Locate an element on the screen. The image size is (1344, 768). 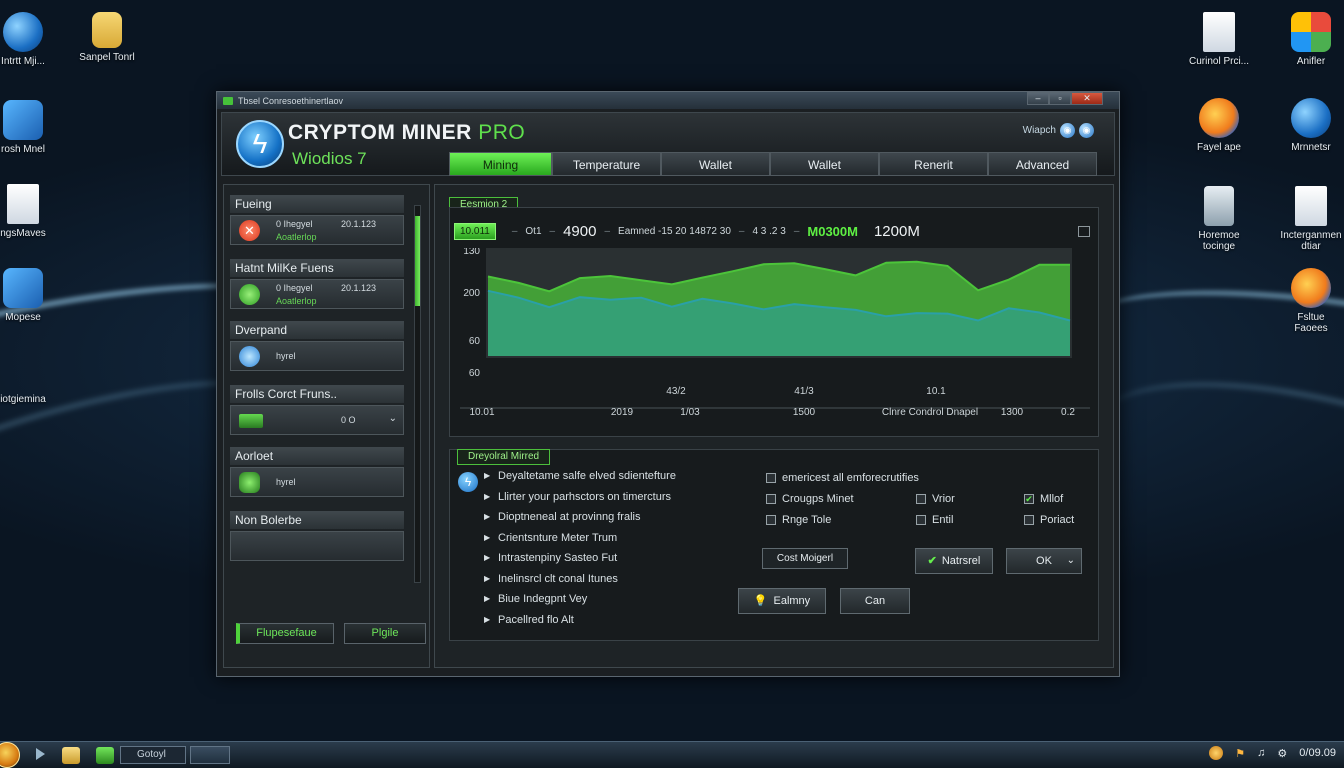
desktop-icon: Horemoe tocinge is located at coordinates (1219, 219).